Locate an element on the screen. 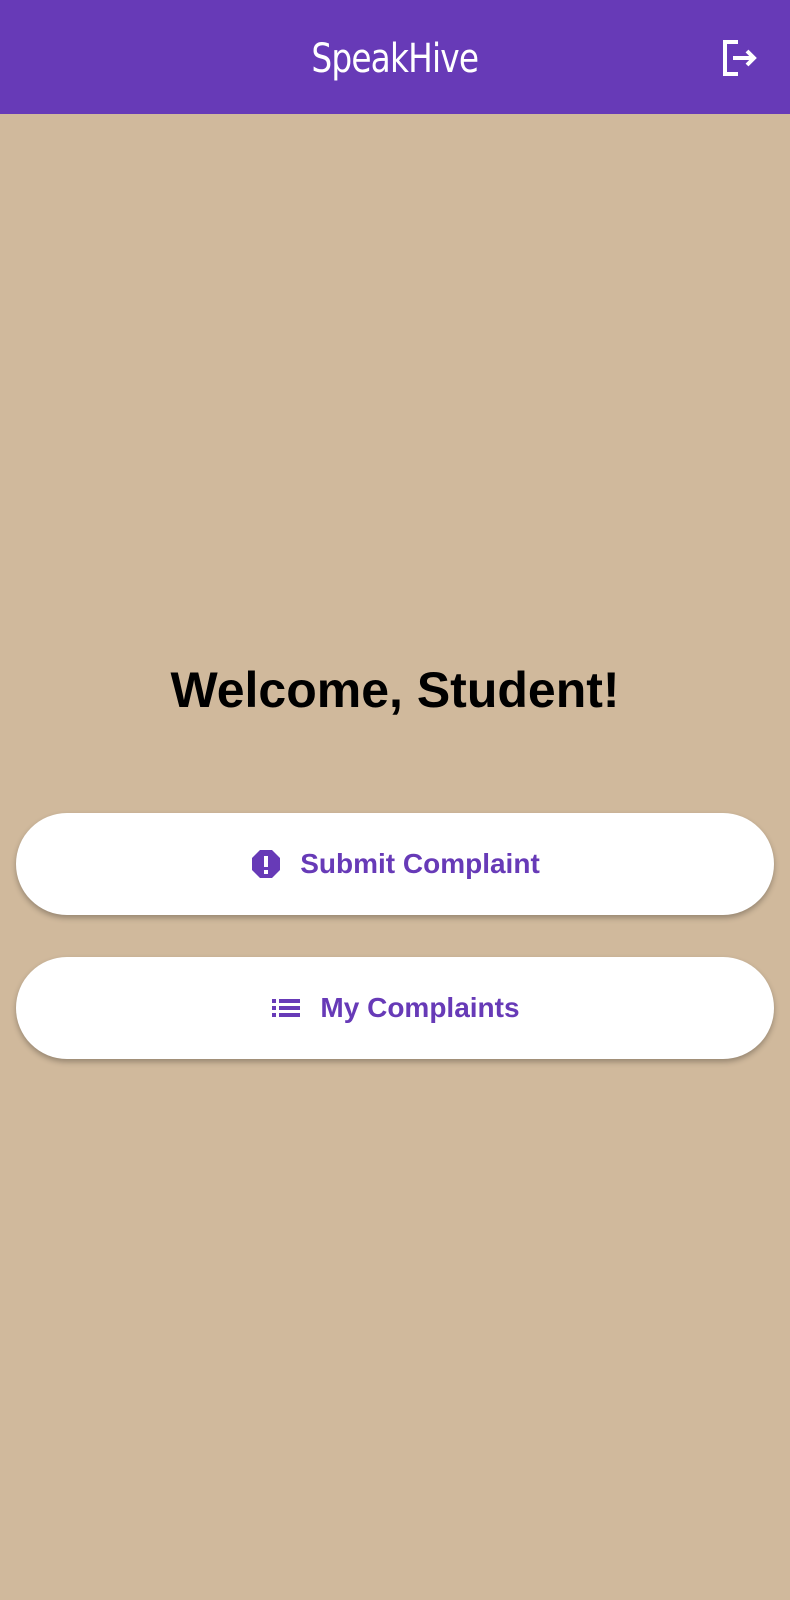  logout-button is located at coordinates (740, 58).